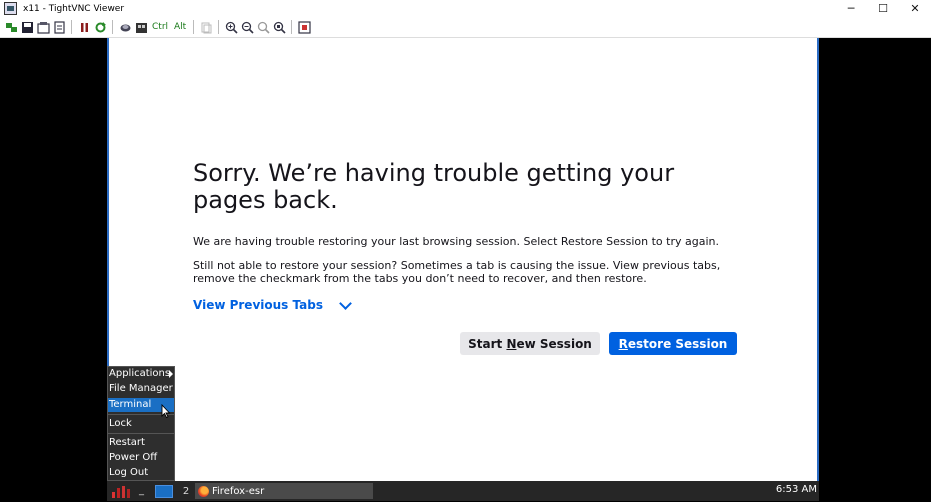 This screenshot has width=931, height=502. I want to click on menu-item-label: Power Off, so click(133, 457).